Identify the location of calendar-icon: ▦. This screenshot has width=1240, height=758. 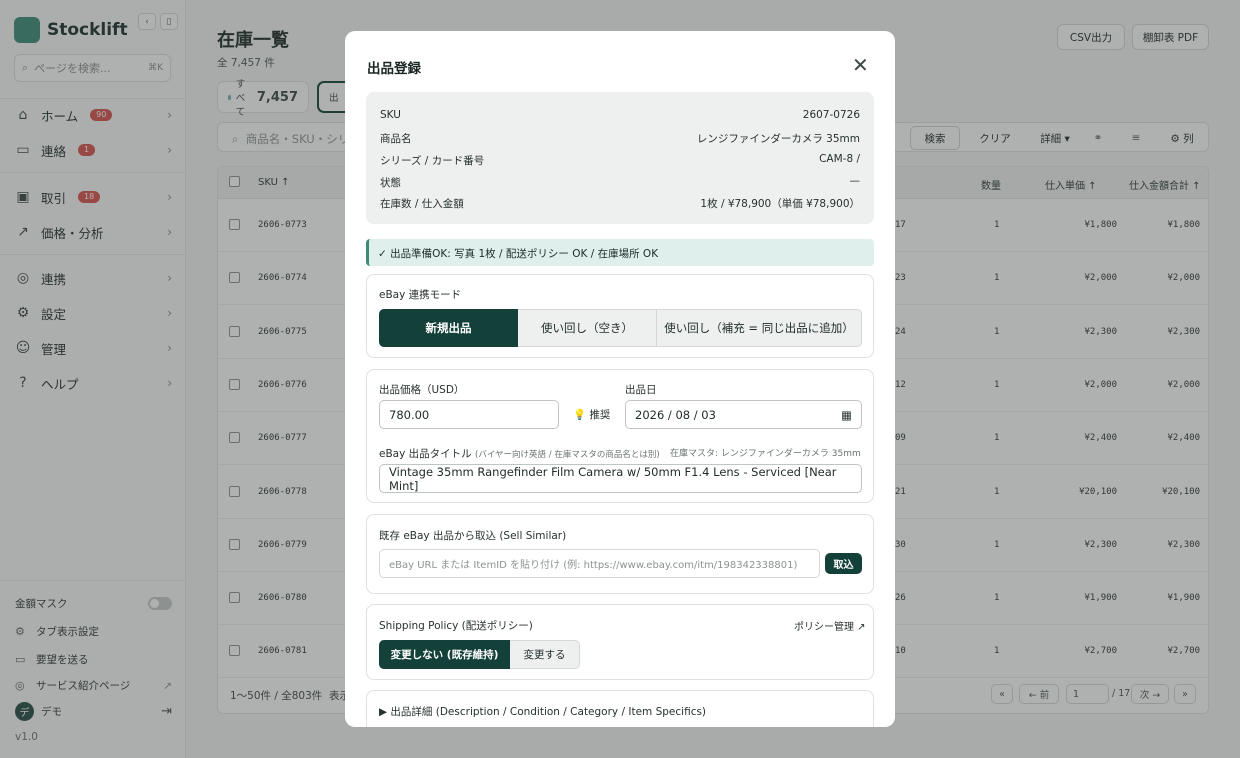
(846, 415).